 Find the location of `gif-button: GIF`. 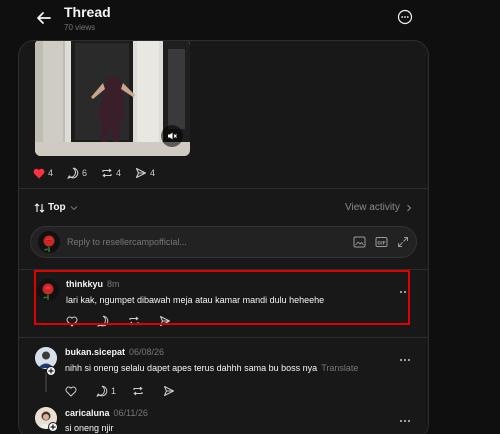

gif-button: GIF is located at coordinates (381, 242).